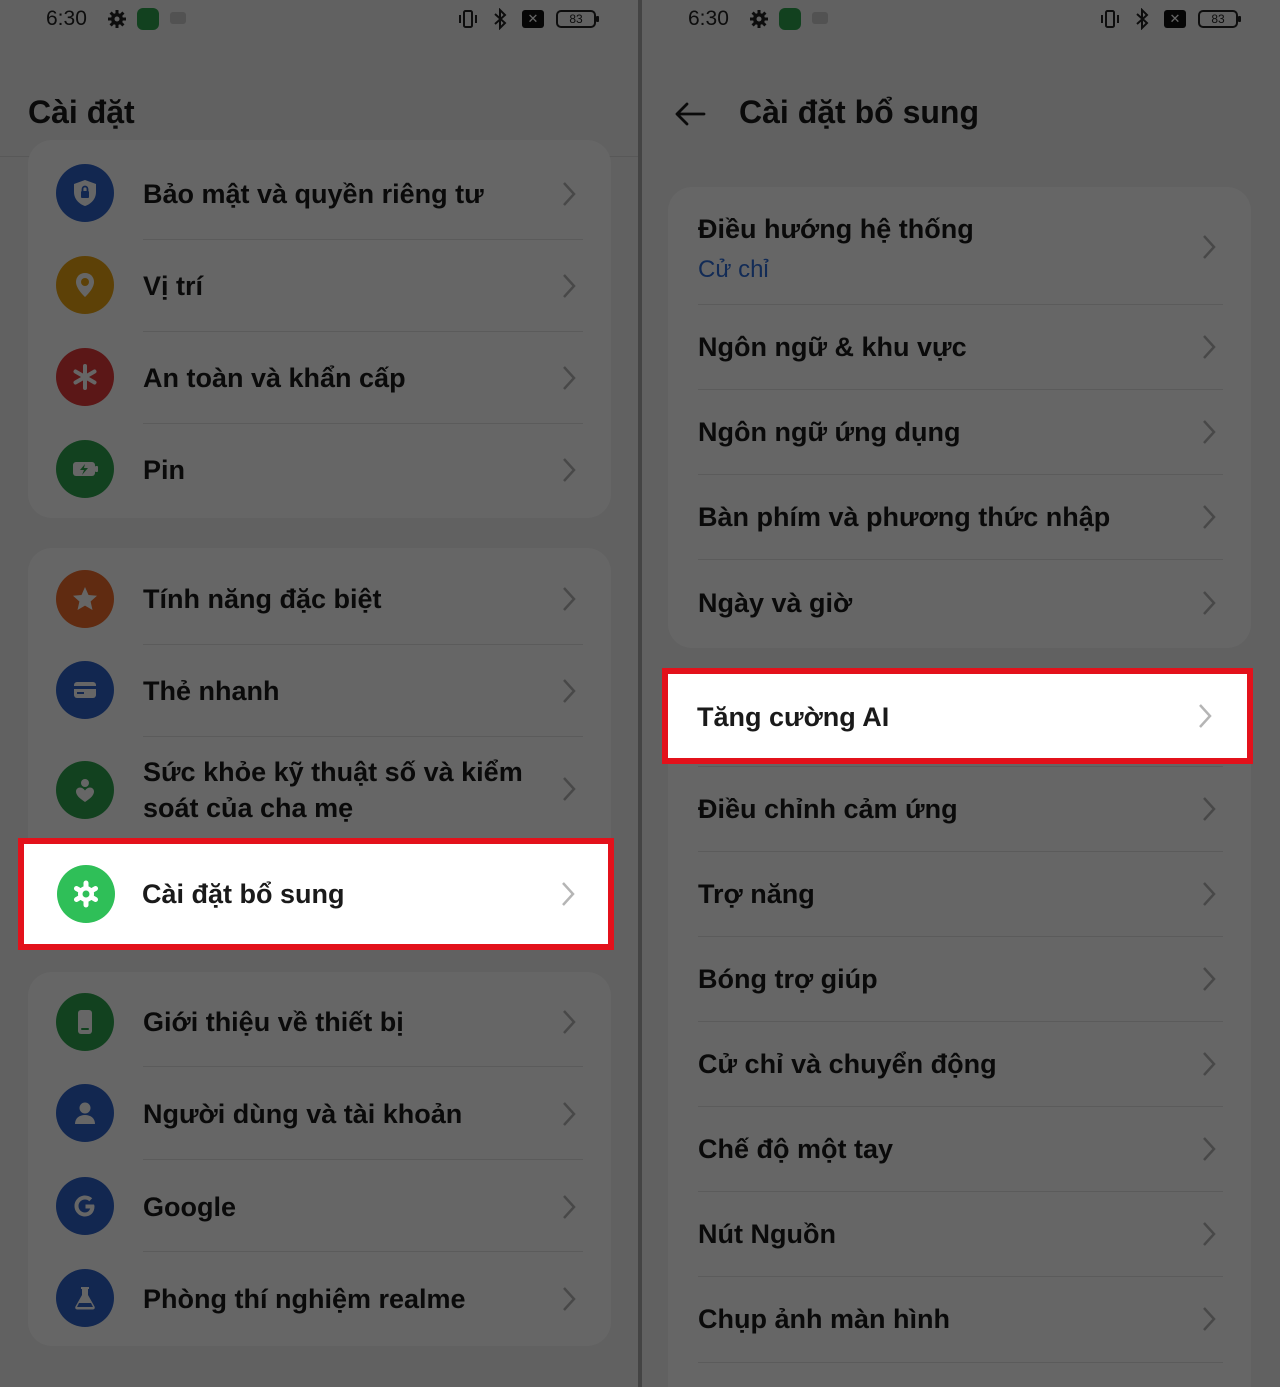 This screenshot has width=1280, height=1387. I want to click on page-title: Cài đặt bổ sung, so click(859, 112).